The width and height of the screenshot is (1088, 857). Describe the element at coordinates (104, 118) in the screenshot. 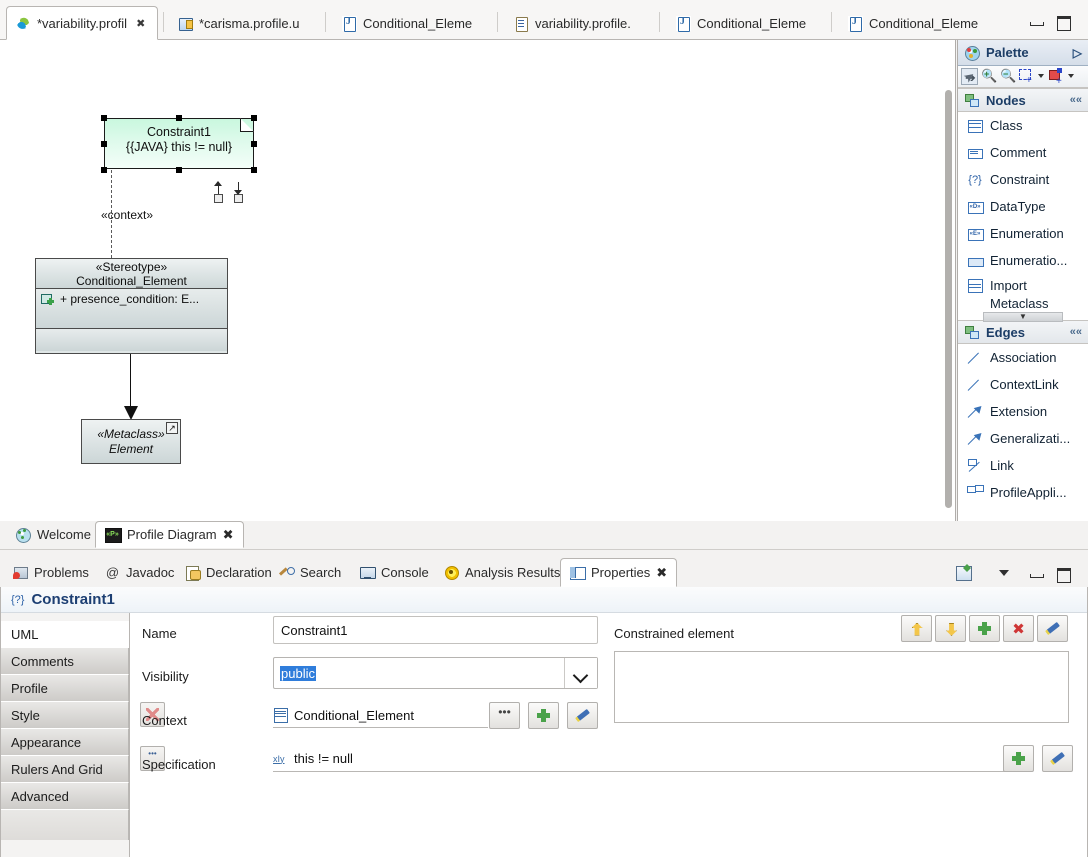

I see `resize-handle-nw` at that location.